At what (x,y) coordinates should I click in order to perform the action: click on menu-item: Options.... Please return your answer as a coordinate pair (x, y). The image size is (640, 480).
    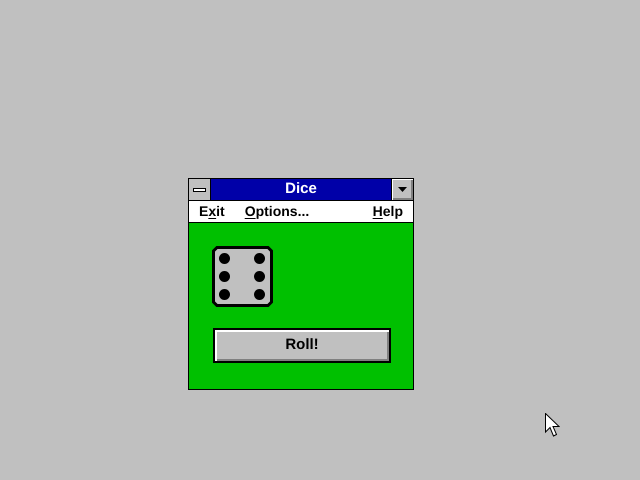
    Looking at the image, I should click on (277, 211).